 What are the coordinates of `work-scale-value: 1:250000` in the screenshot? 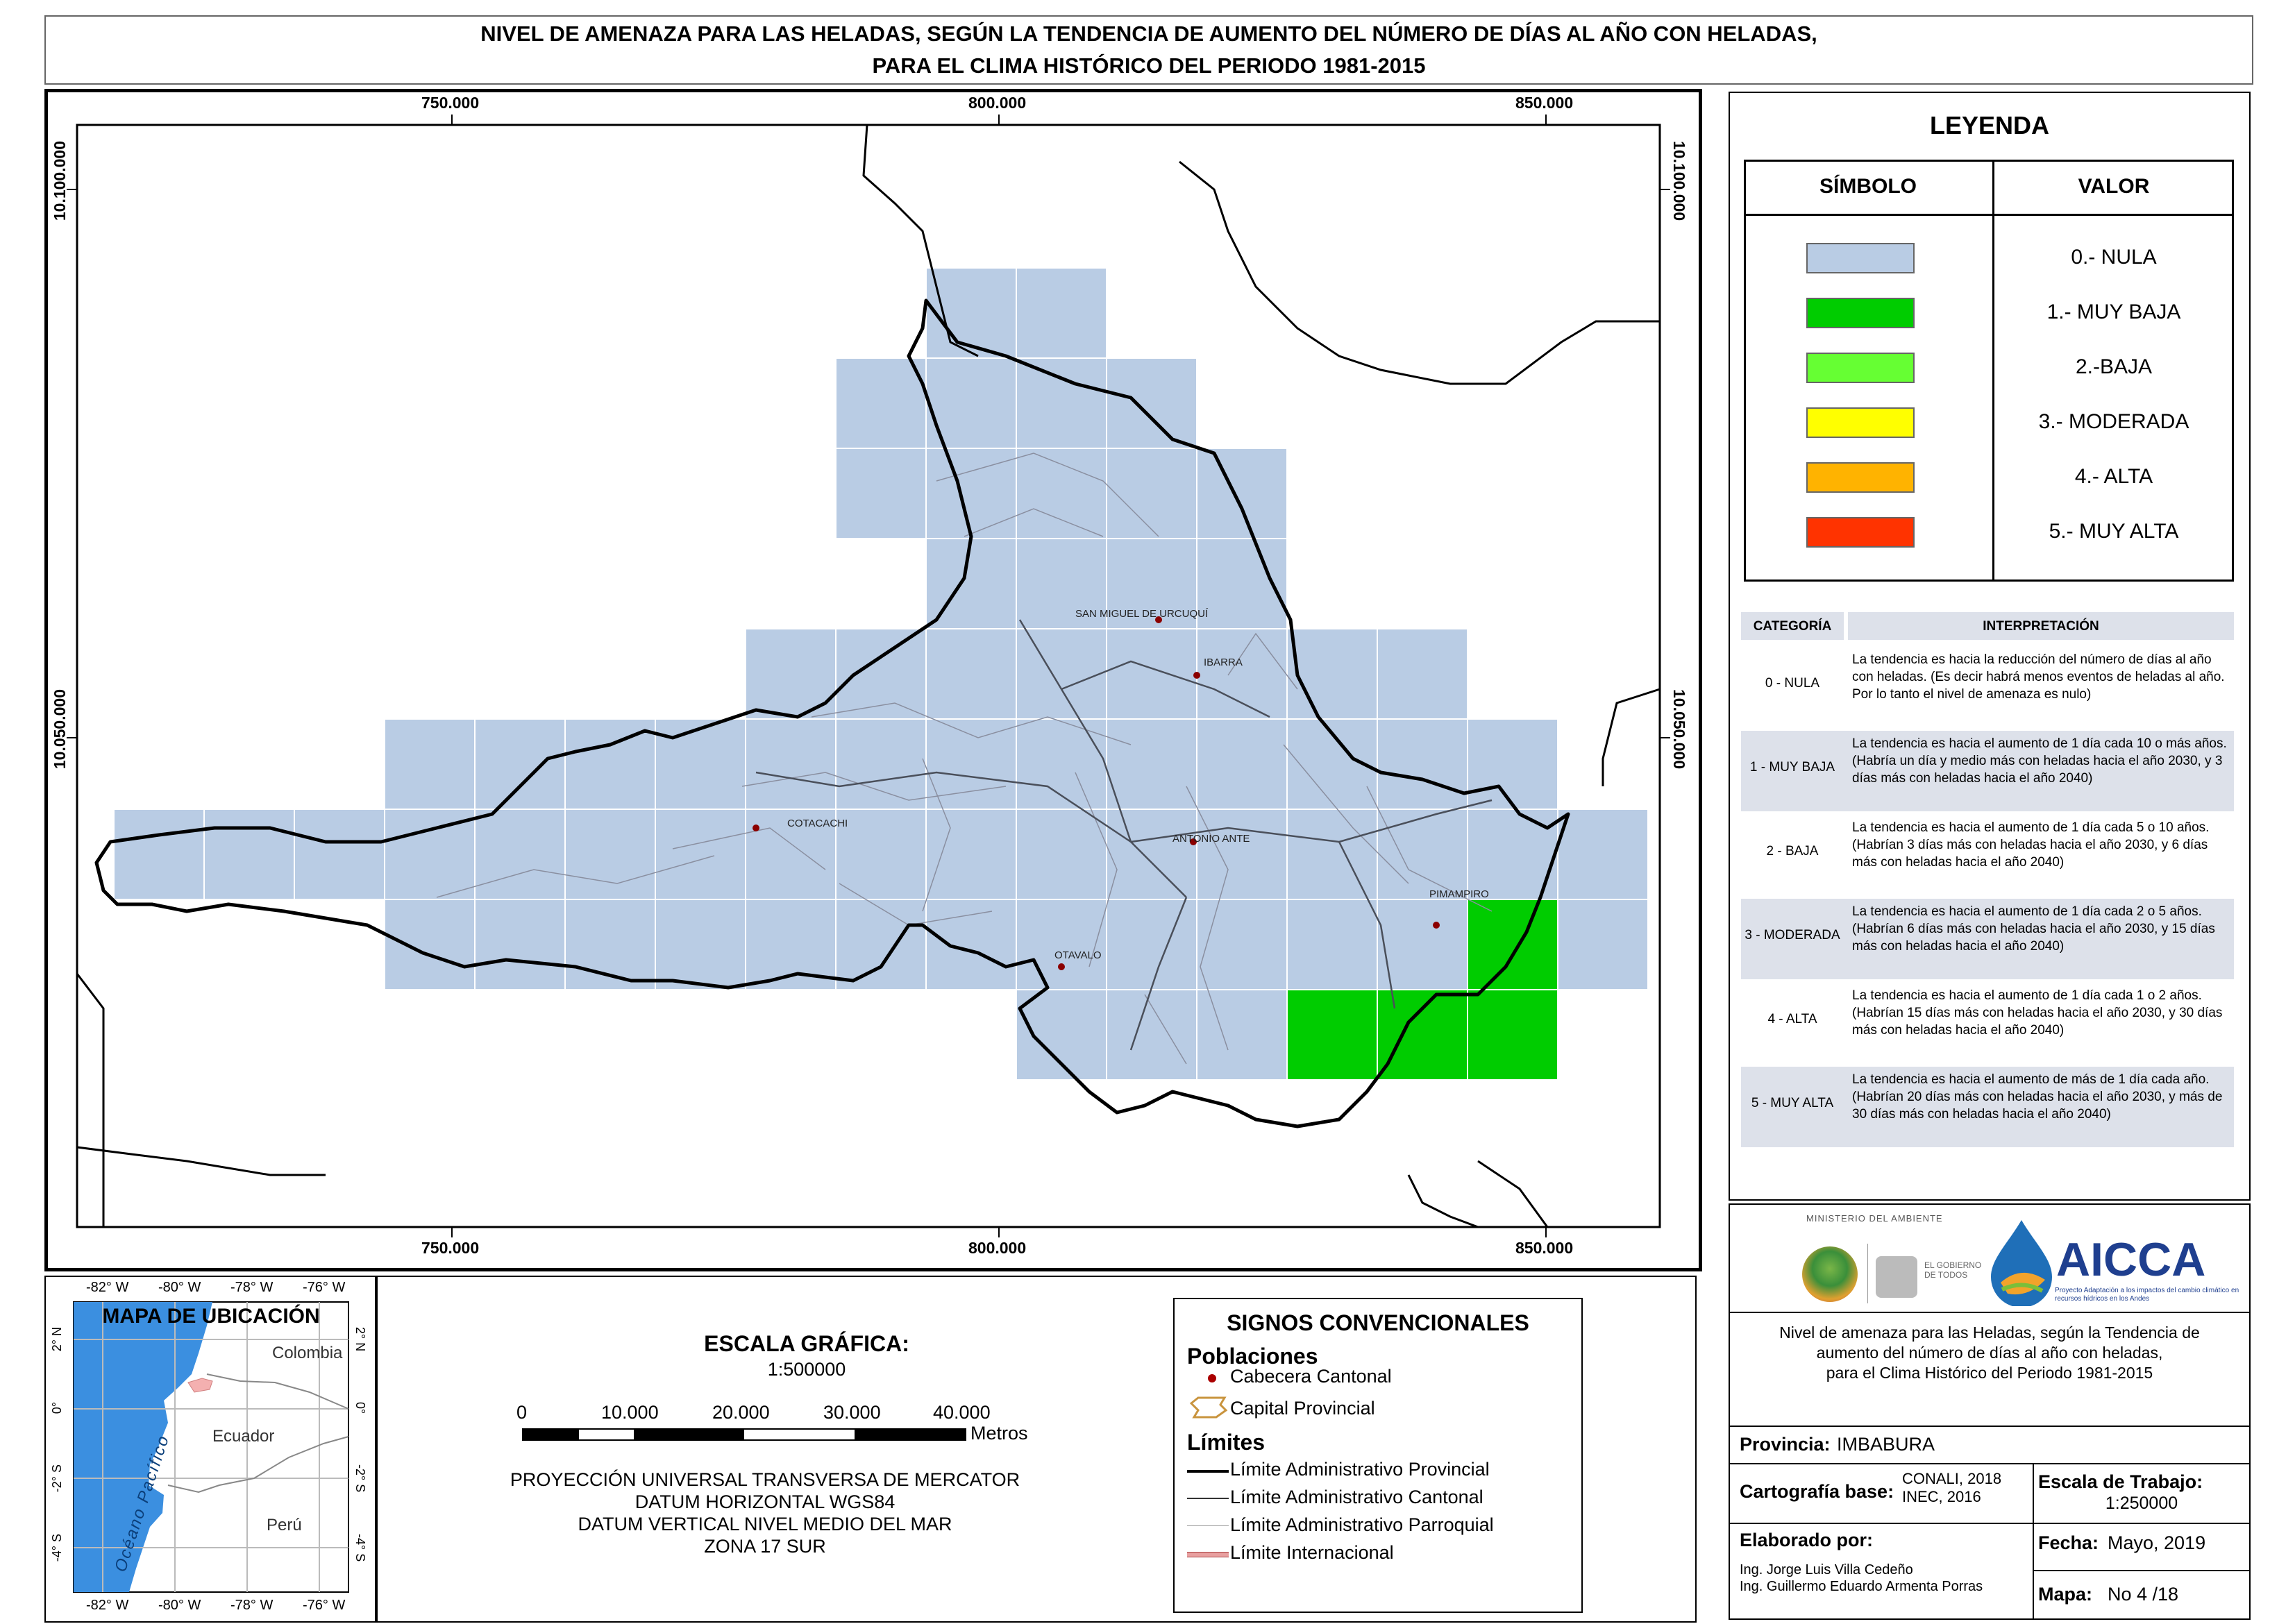 It's located at (2141, 1503).